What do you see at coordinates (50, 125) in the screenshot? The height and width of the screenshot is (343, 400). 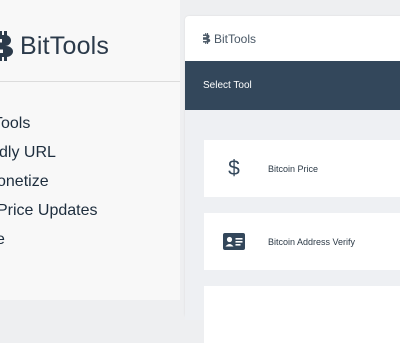 I see `sidebar-item-tools: Tools` at bounding box center [50, 125].